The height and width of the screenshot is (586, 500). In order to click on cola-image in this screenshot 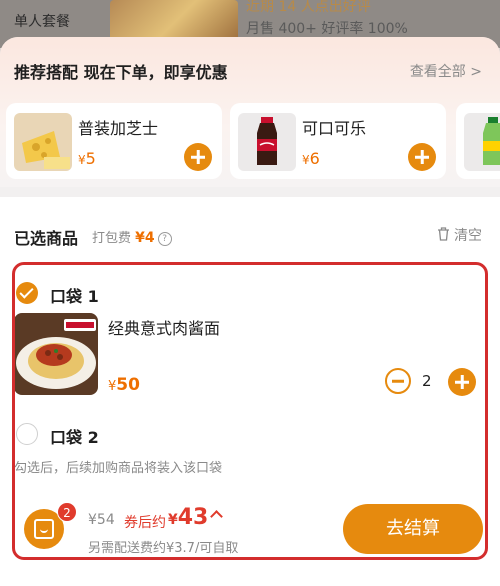, I will do `click(267, 142)`.